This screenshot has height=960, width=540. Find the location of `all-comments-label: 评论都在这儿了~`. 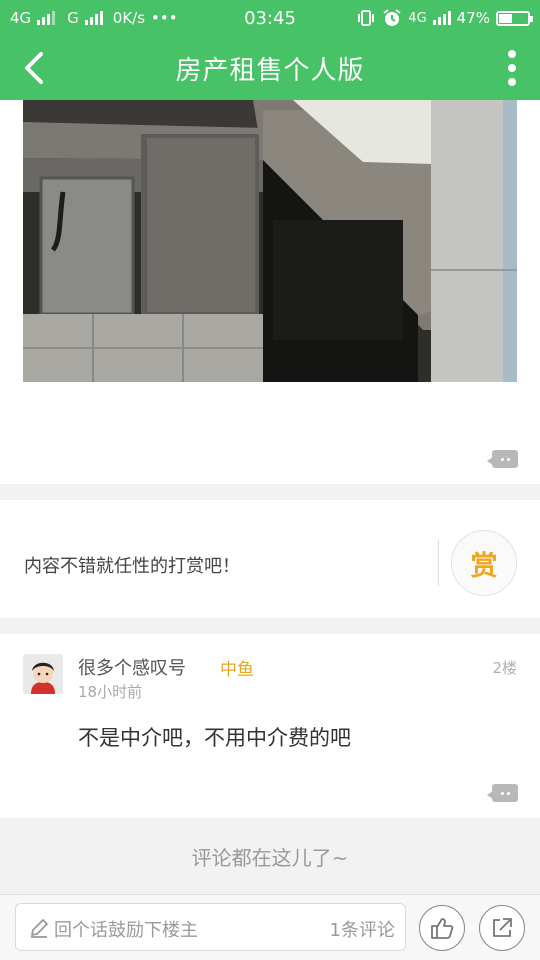

all-comments-label: 评论都在这儿了~ is located at coordinates (270, 856).